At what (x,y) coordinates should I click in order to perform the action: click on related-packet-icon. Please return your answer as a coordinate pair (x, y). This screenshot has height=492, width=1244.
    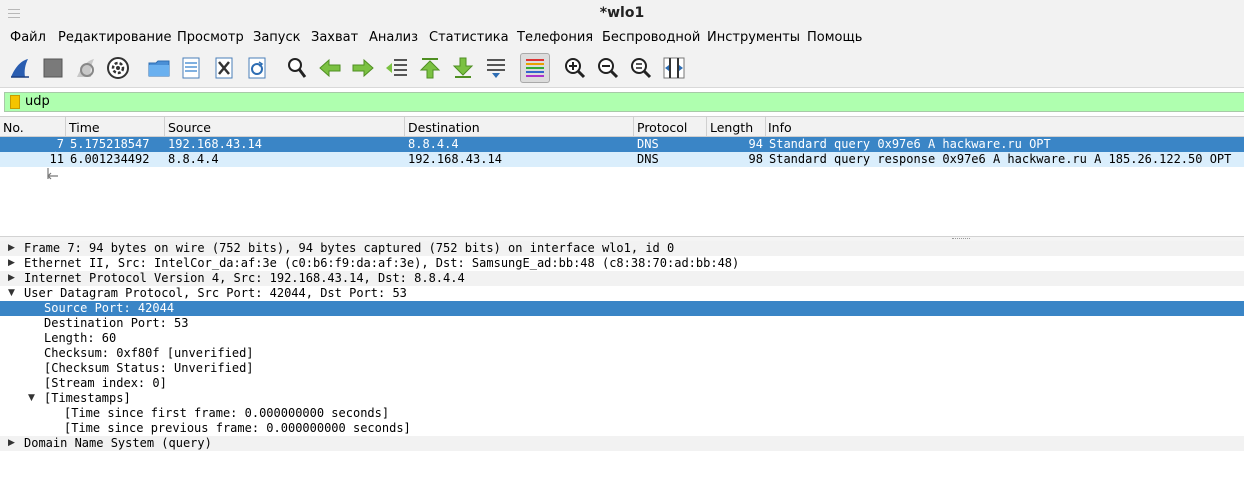
    Looking at the image, I should click on (31, 175).